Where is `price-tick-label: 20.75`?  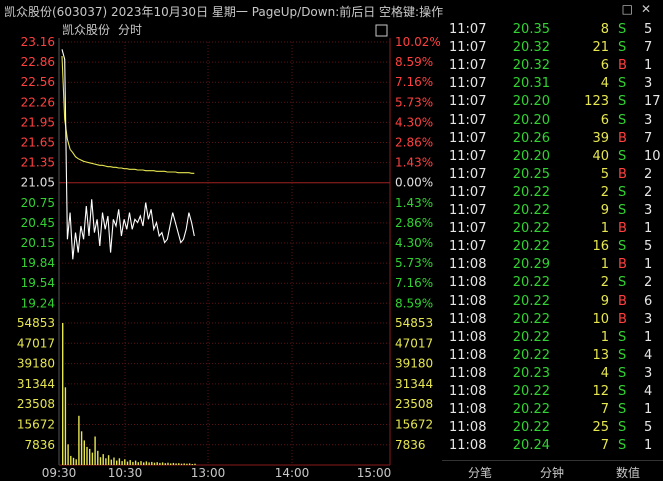
price-tick-label: 20.75 is located at coordinates (38, 203).